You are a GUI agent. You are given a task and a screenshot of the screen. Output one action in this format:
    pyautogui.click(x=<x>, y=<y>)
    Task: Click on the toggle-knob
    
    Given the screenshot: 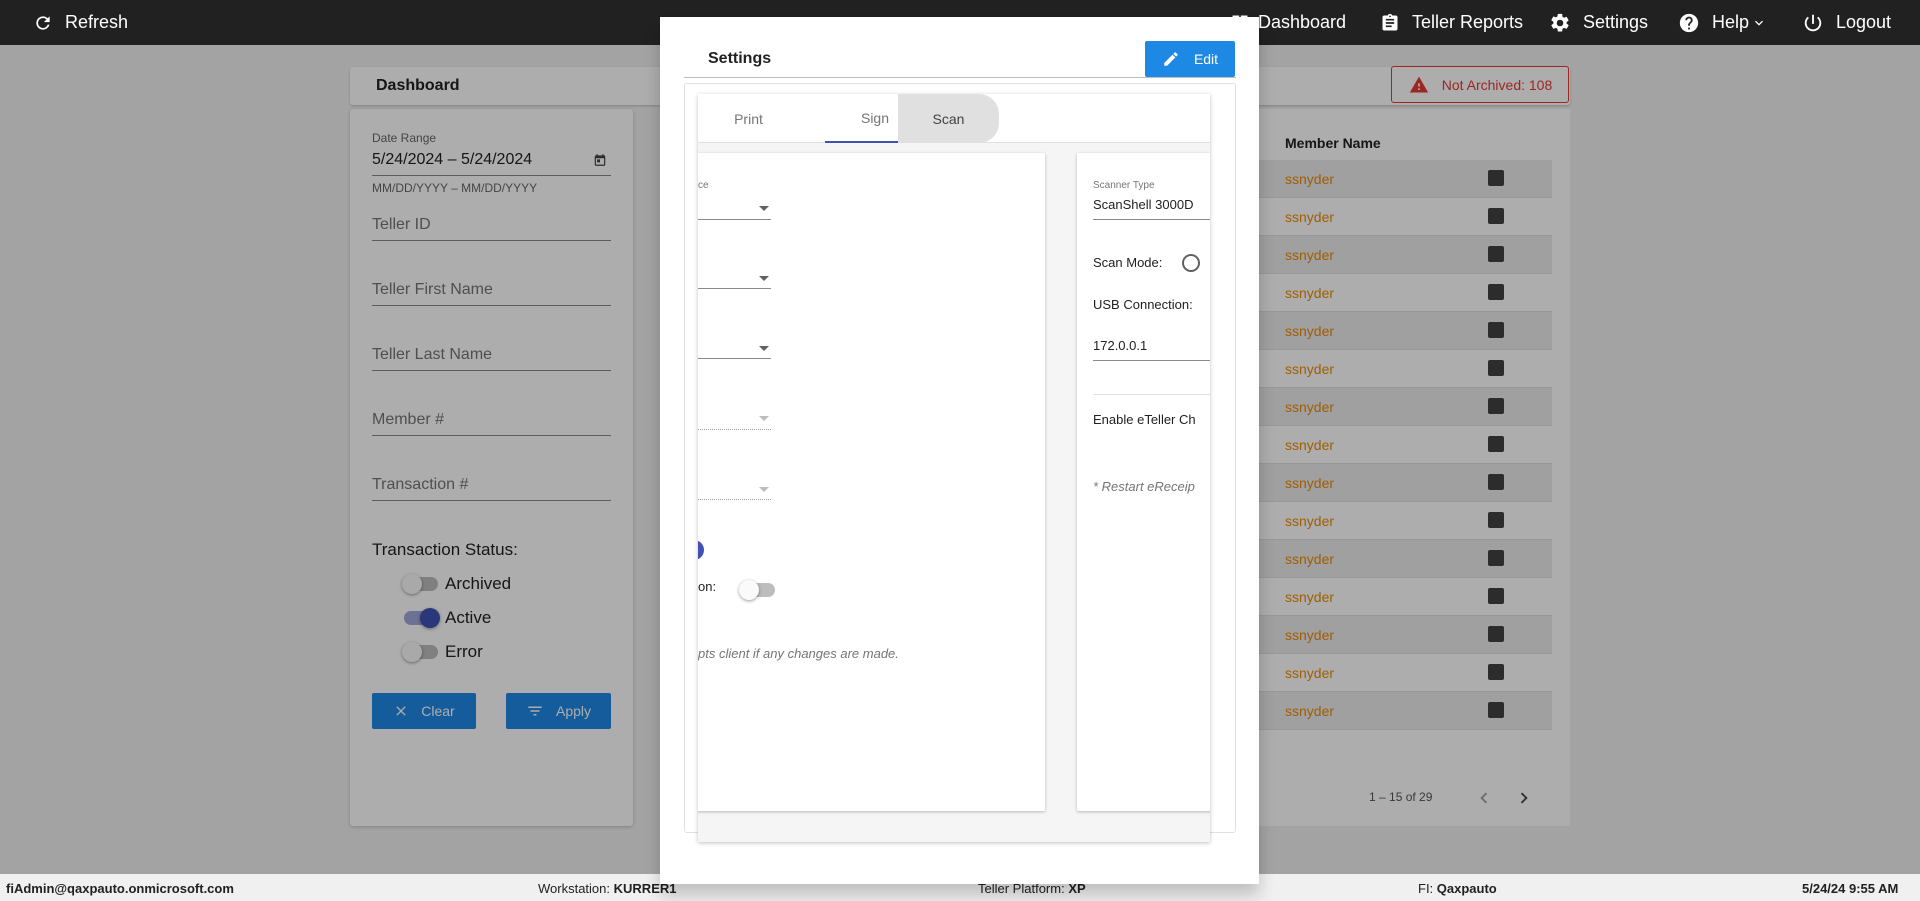 What is the action you would take?
    pyautogui.click(x=749, y=590)
    